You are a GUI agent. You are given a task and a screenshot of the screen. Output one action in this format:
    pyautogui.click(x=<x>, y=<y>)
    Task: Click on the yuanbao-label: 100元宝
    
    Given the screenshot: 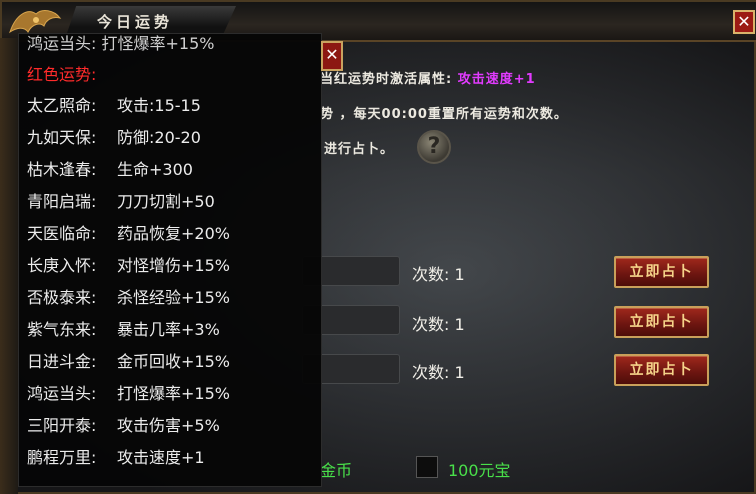 What is the action you would take?
    pyautogui.click(x=479, y=470)
    